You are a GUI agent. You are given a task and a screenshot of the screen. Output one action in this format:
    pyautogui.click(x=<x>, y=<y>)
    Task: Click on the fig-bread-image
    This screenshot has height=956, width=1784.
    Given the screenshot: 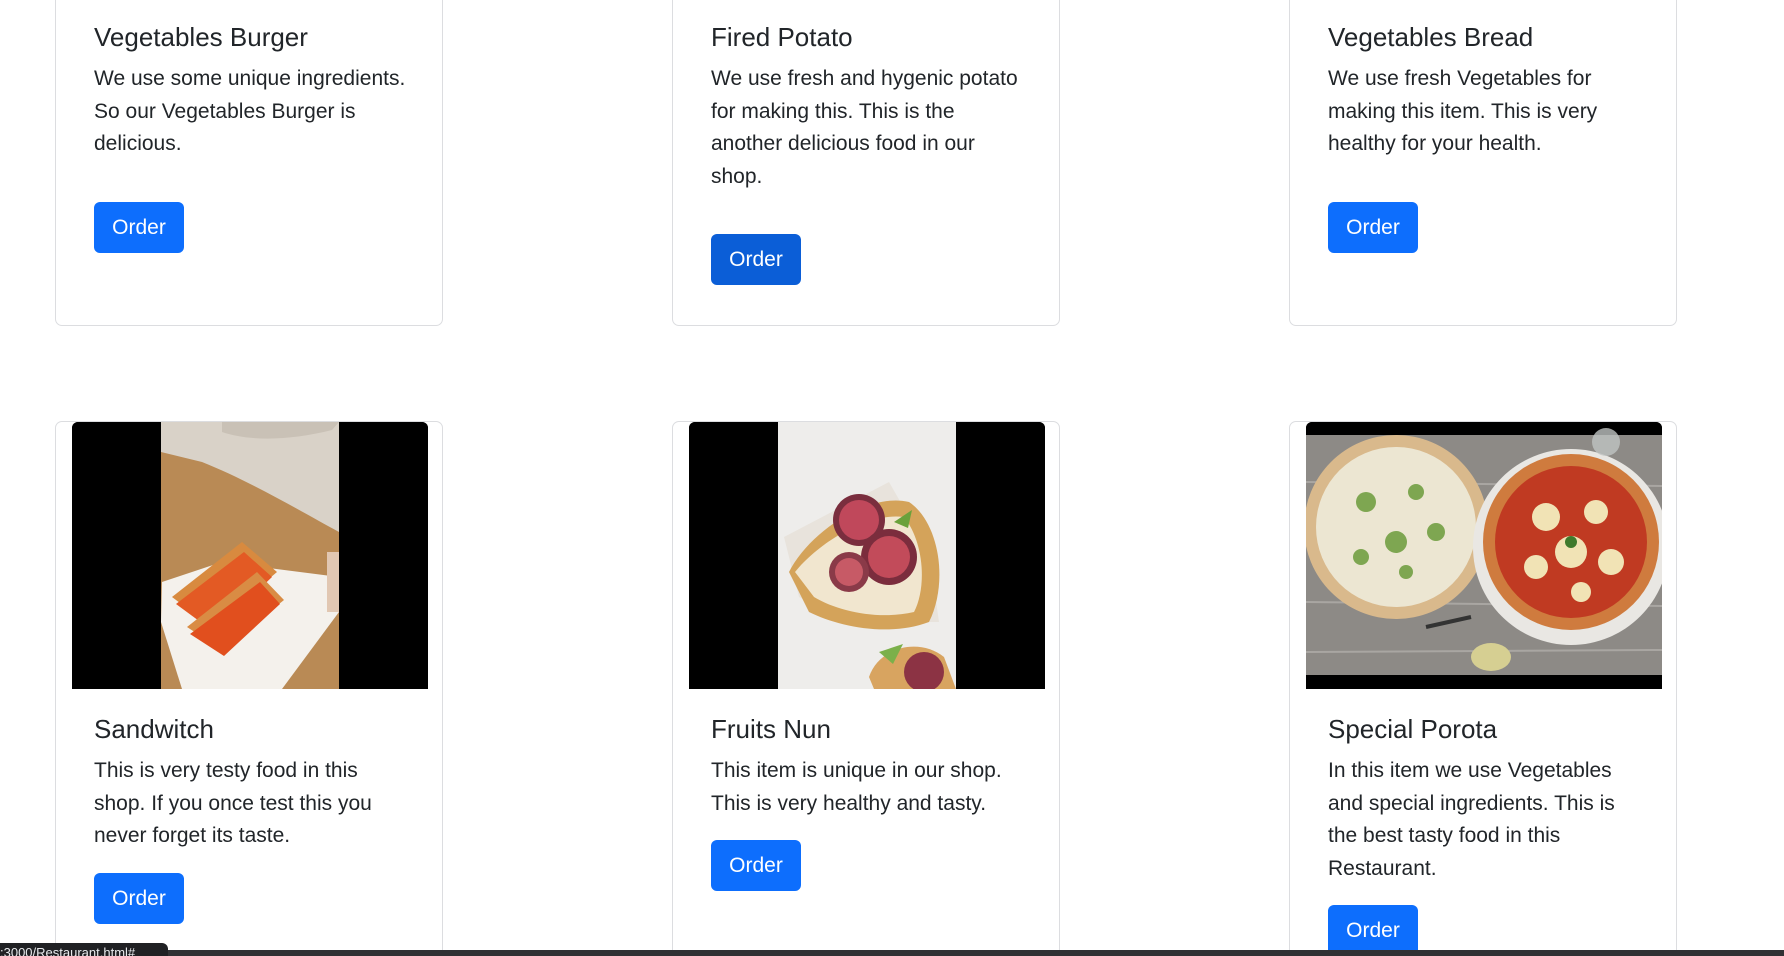 What is the action you would take?
    pyautogui.click(x=867, y=555)
    